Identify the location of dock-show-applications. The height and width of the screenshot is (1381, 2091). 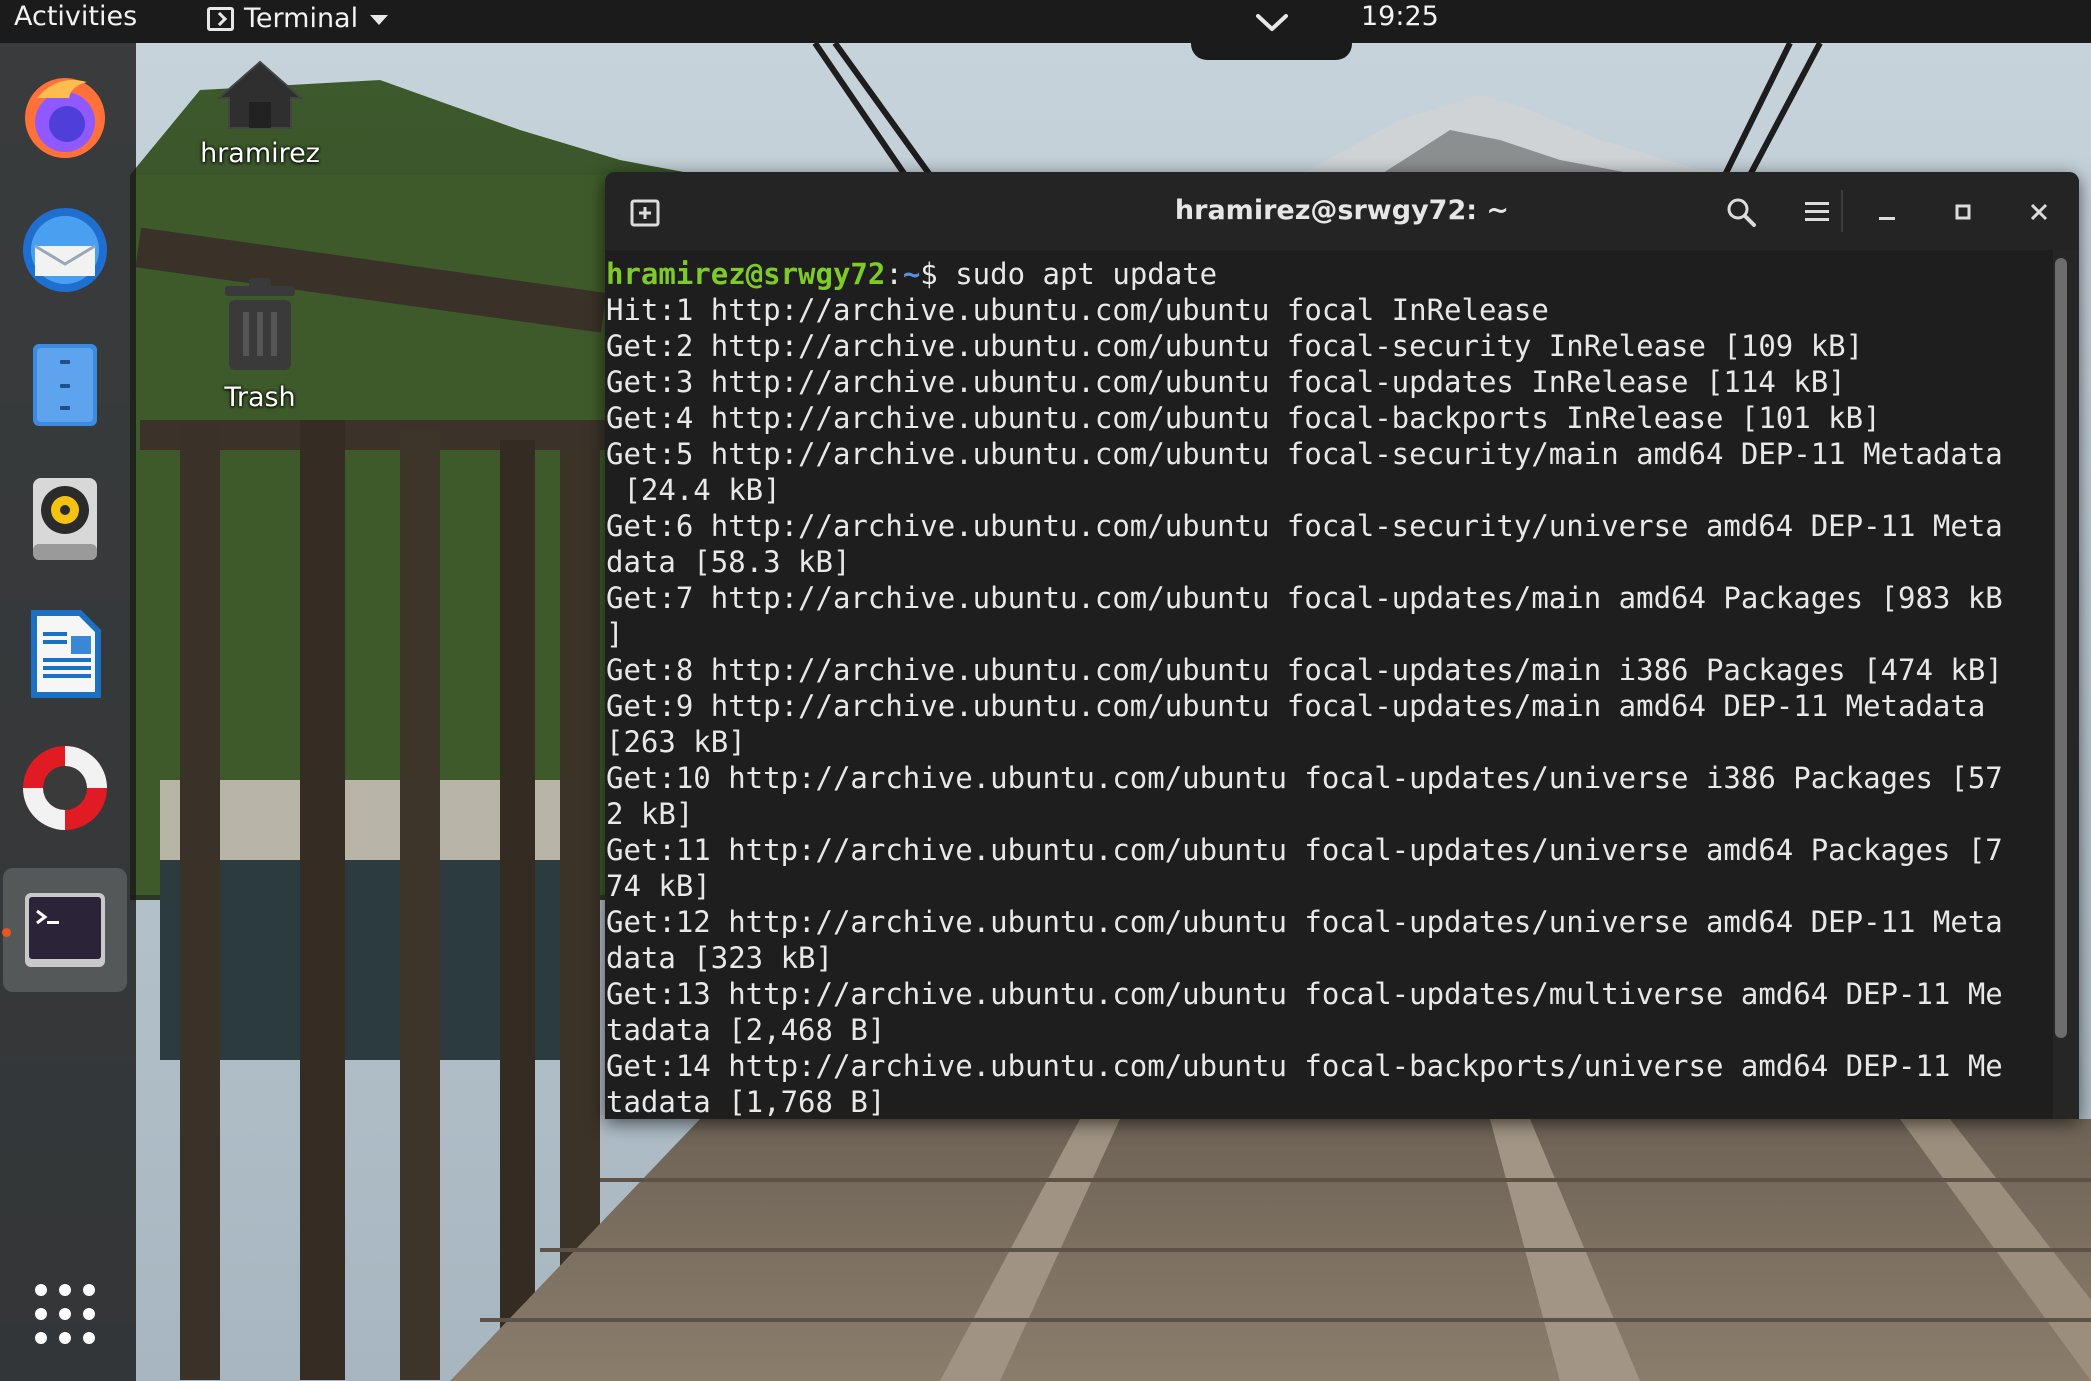
(65, 1314).